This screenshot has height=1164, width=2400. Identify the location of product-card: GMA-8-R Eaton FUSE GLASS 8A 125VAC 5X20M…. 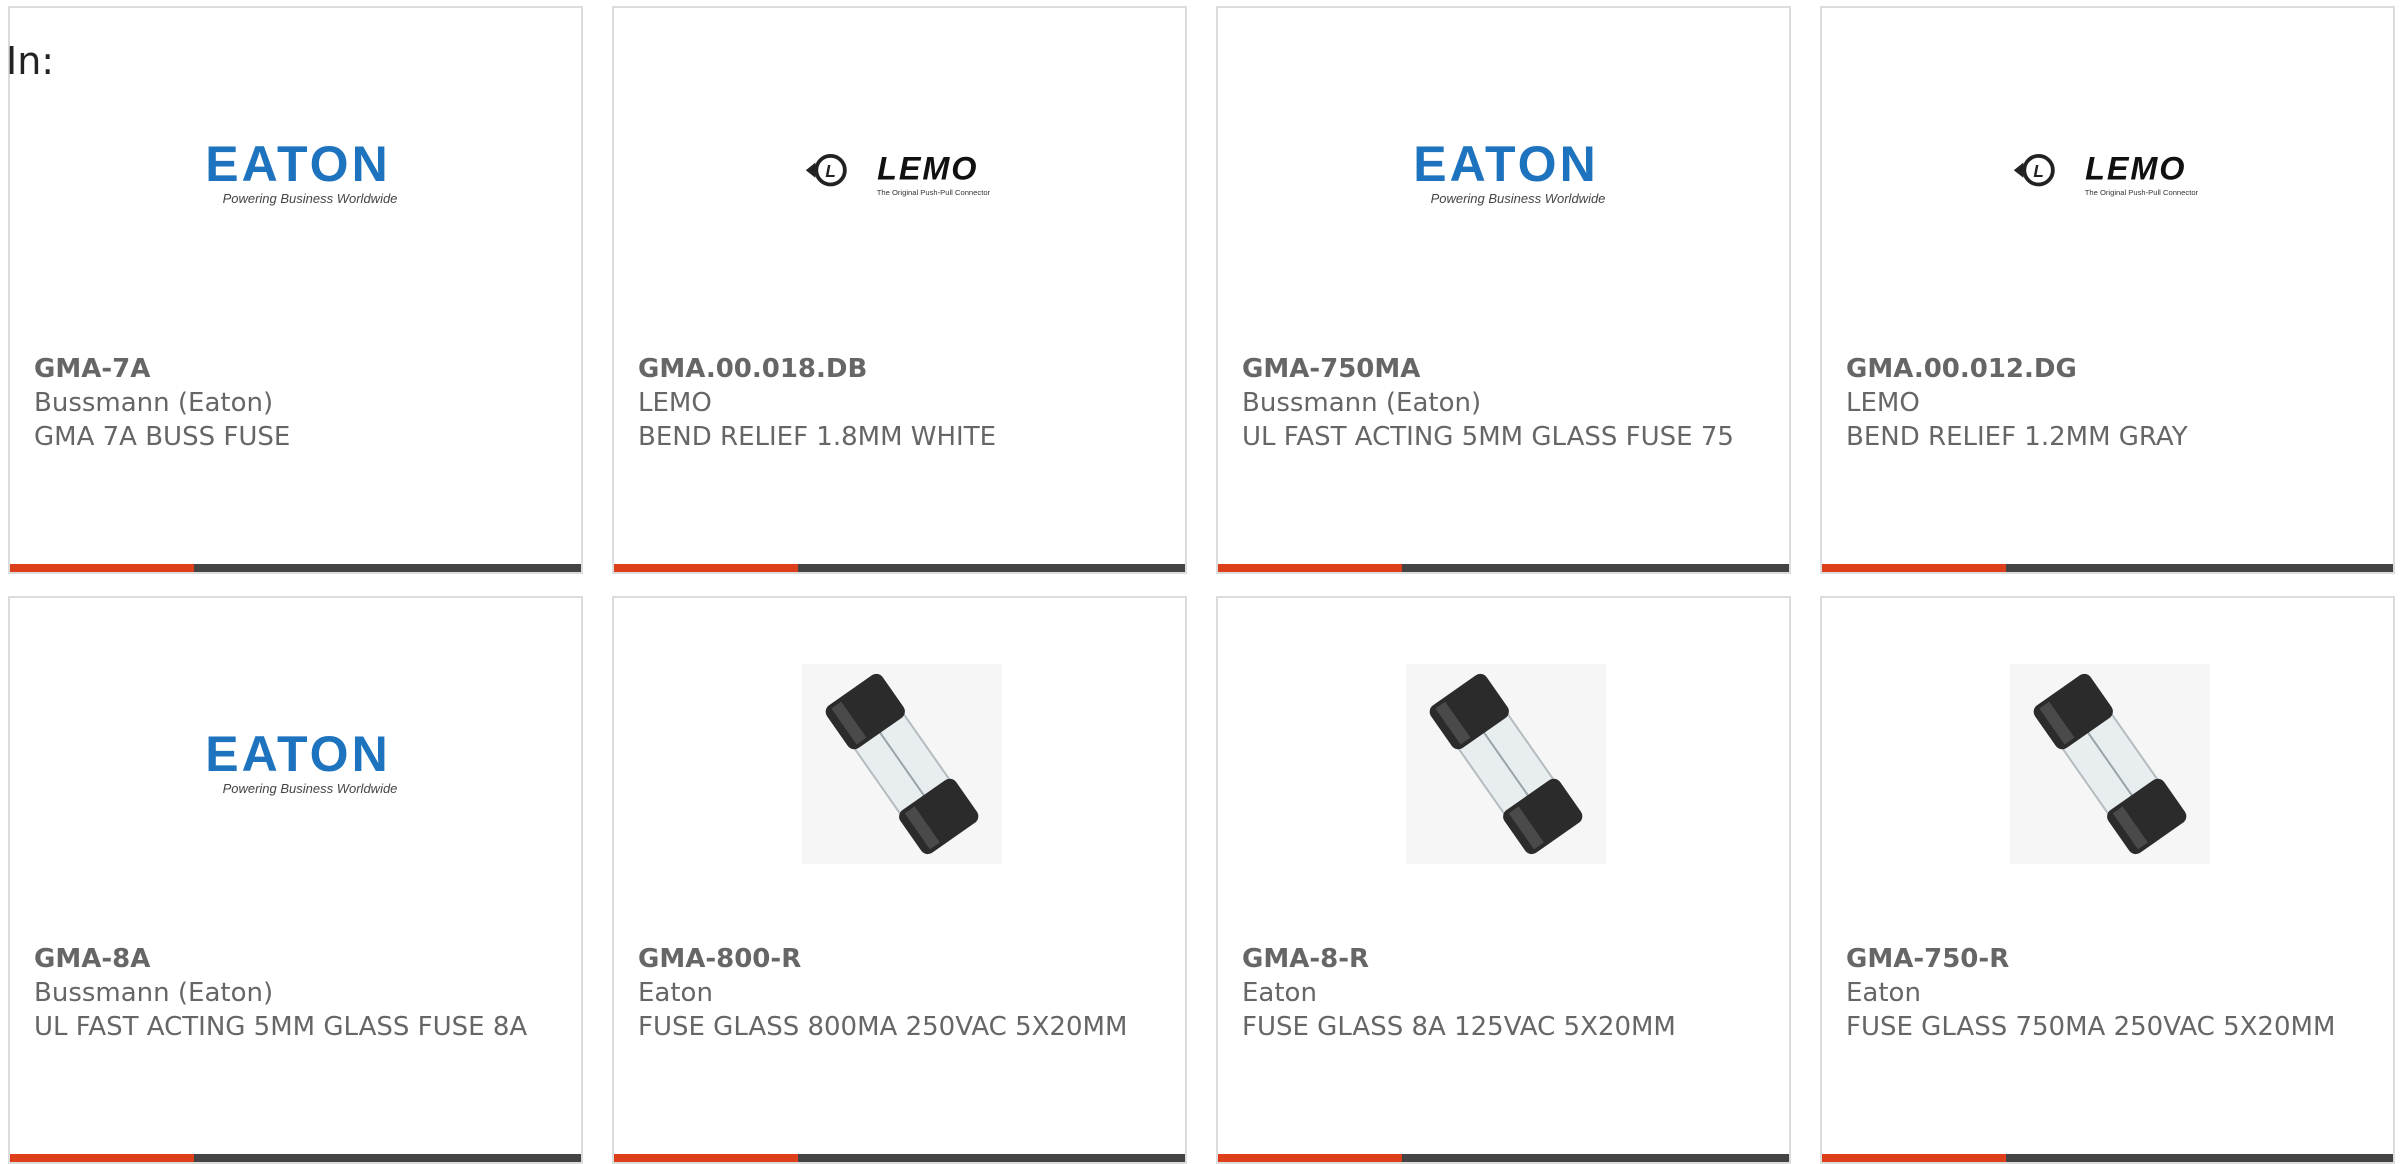
(1503, 880).